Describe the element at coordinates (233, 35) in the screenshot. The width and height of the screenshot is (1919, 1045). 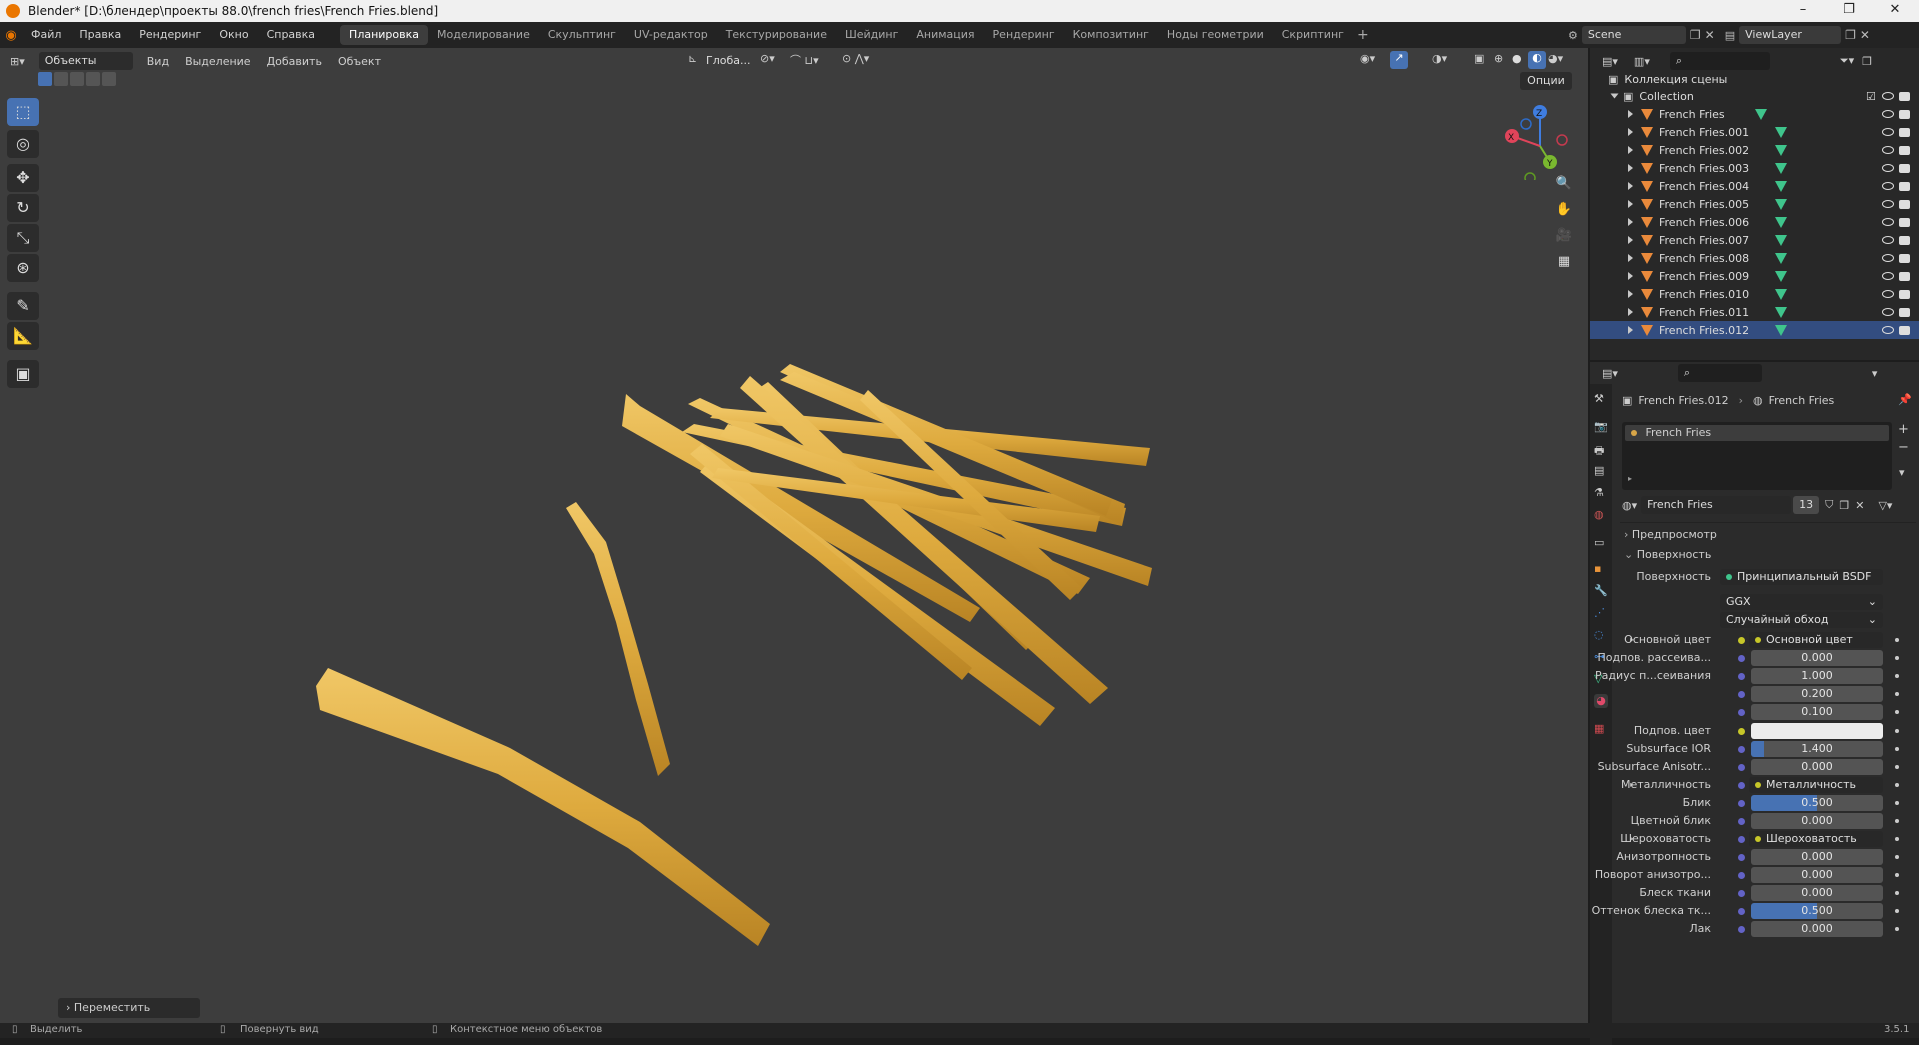
I see `menu-item: Окно` at that location.